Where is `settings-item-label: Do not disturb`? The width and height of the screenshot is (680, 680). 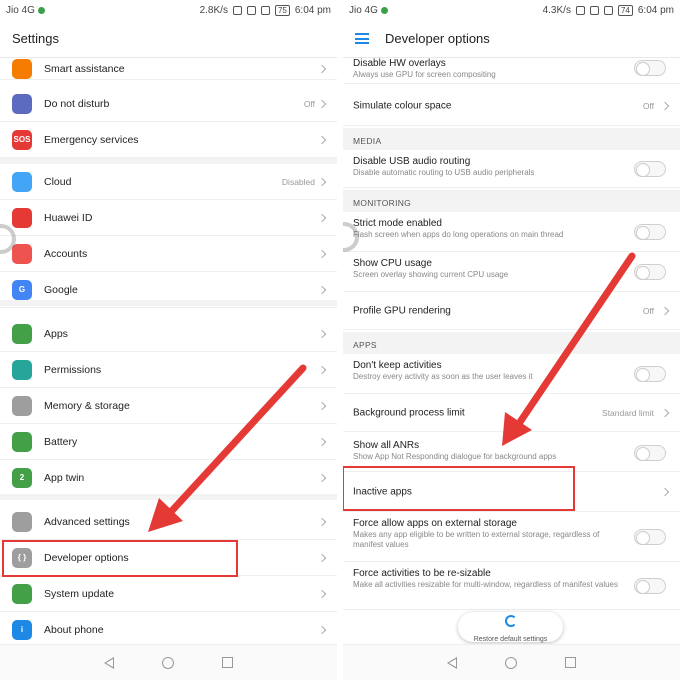
settings-item-label: Do not disturb is located at coordinates (77, 103).